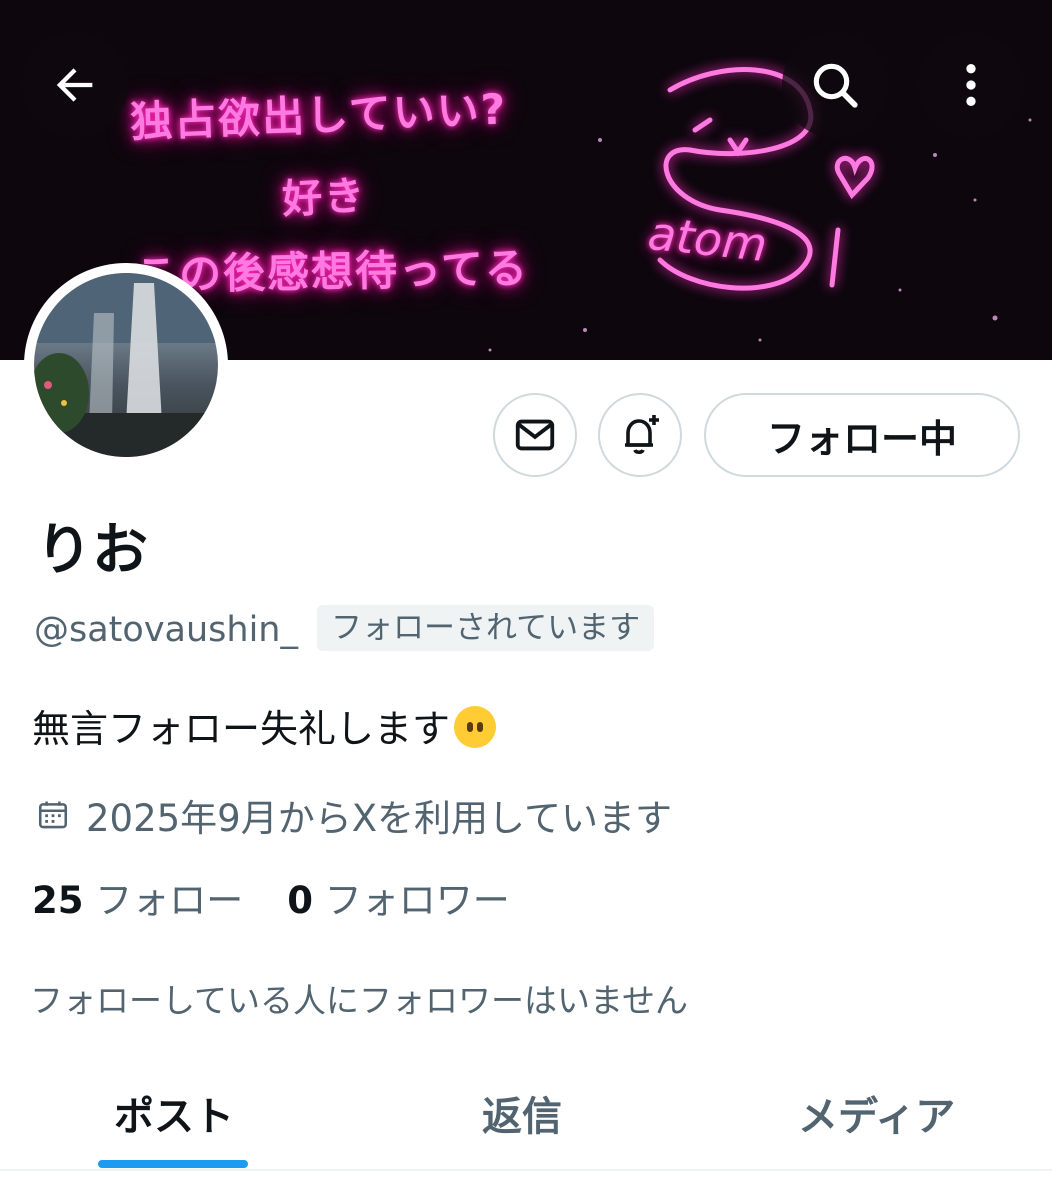 This screenshot has height=1200, width=1052. Describe the element at coordinates (241, 729) in the screenshot. I see `bio-text: 無言フォロー失礼します` at that location.